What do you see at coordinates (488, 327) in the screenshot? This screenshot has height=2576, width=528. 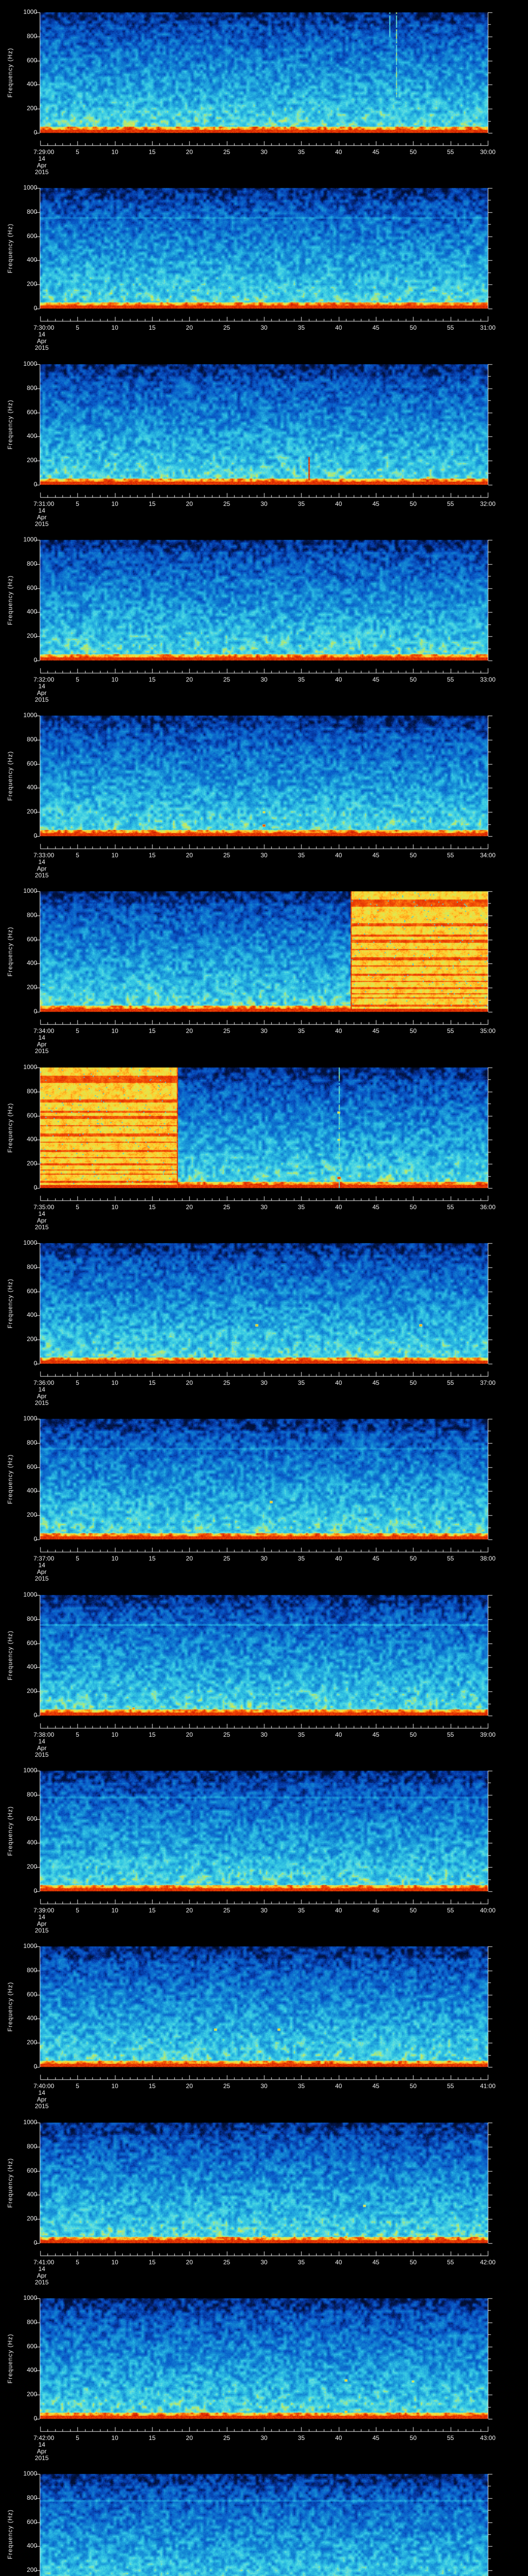 I see `x-axis-end-time: 31:00` at bounding box center [488, 327].